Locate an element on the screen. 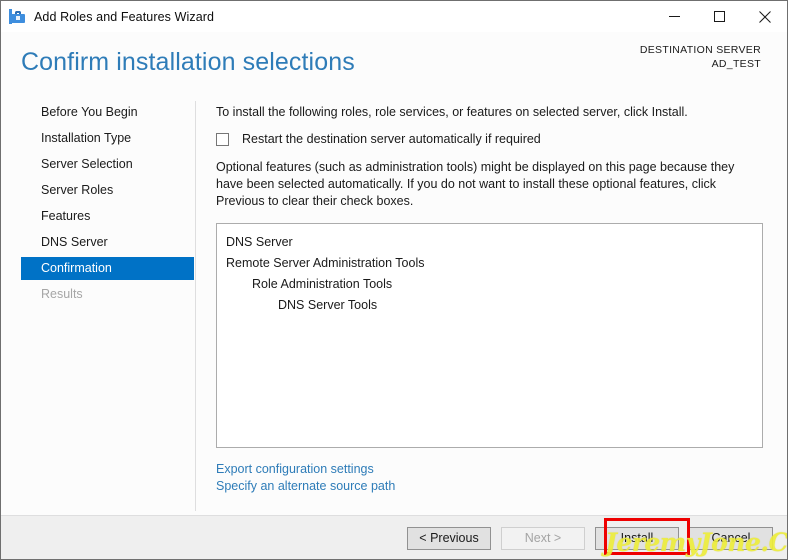 The width and height of the screenshot is (788, 560). footer-bar: < Previous Next > Install Cancel is located at coordinates (394, 537).